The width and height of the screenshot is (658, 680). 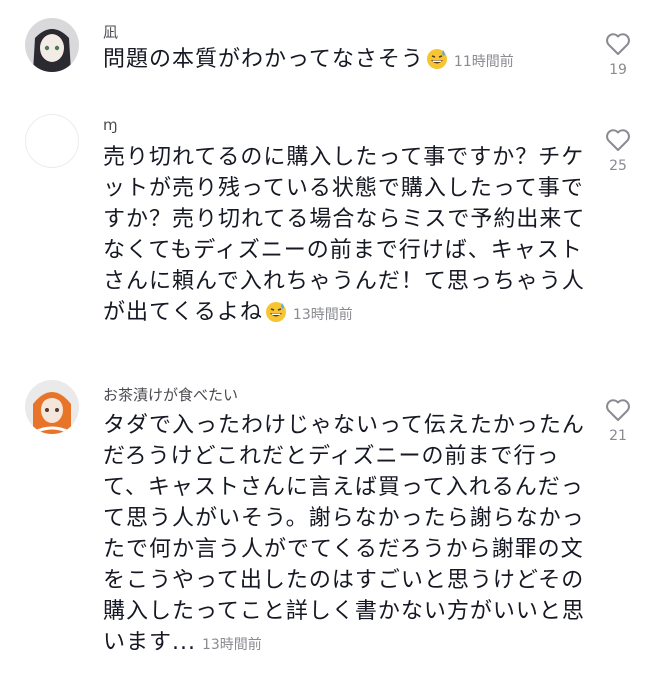 I want to click on like-count: 19, so click(x=618, y=70).